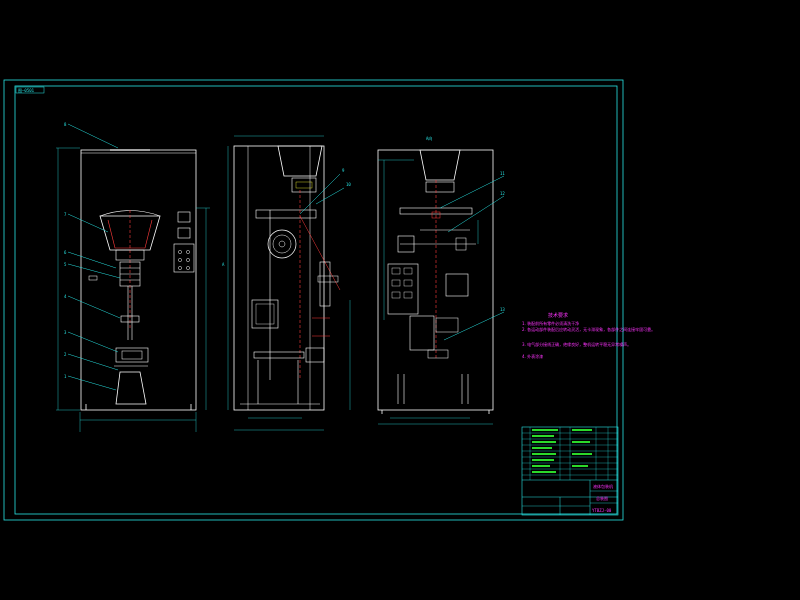  What do you see at coordinates (602, 510) in the screenshot?
I see `title-block-code: YTBZJ-00` at bounding box center [602, 510].